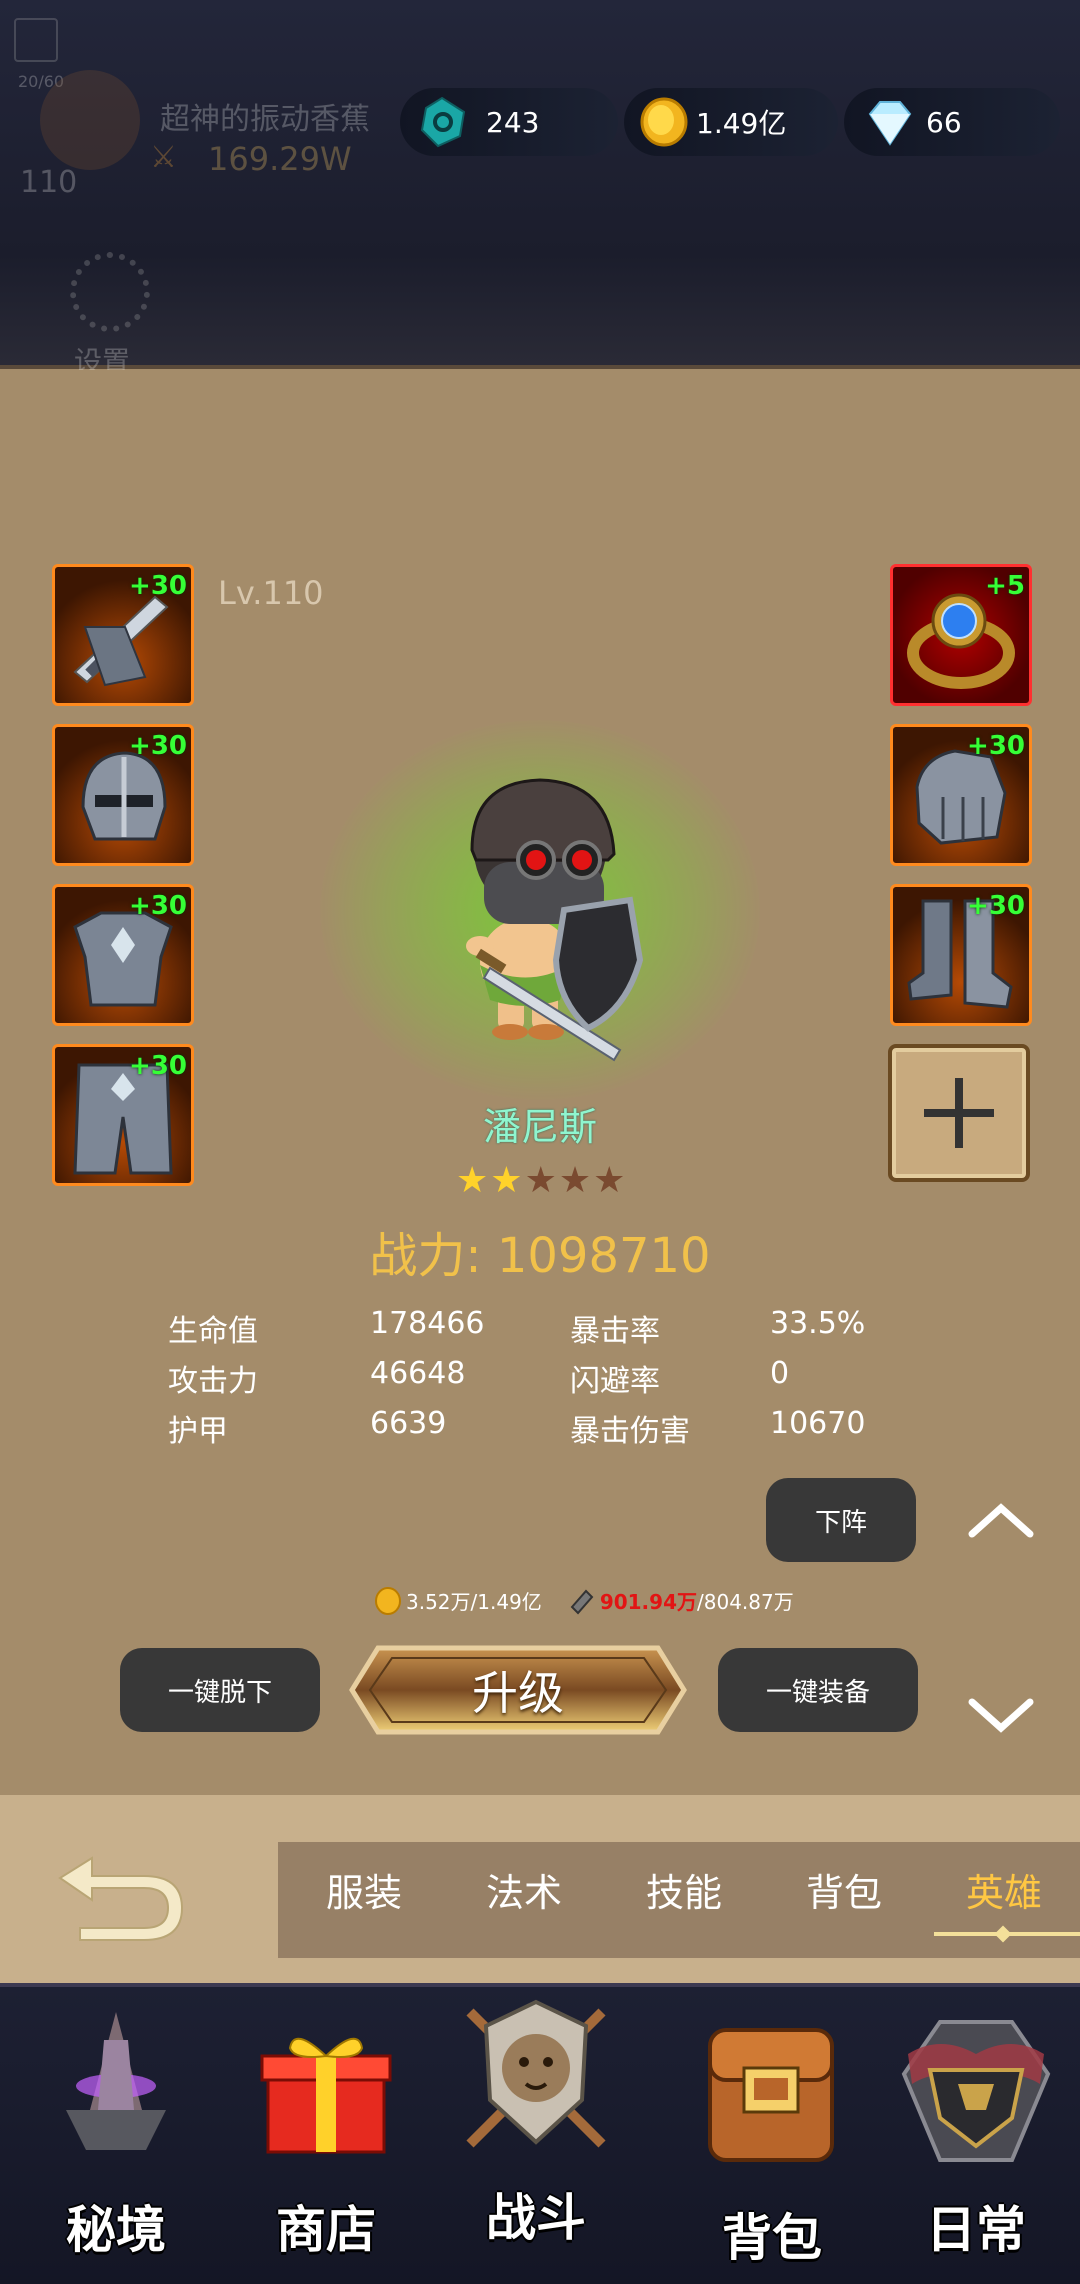 This screenshot has width=1080, height=2284. What do you see at coordinates (772, 2238) in the screenshot?
I see `nav-label: 背包` at bounding box center [772, 2238].